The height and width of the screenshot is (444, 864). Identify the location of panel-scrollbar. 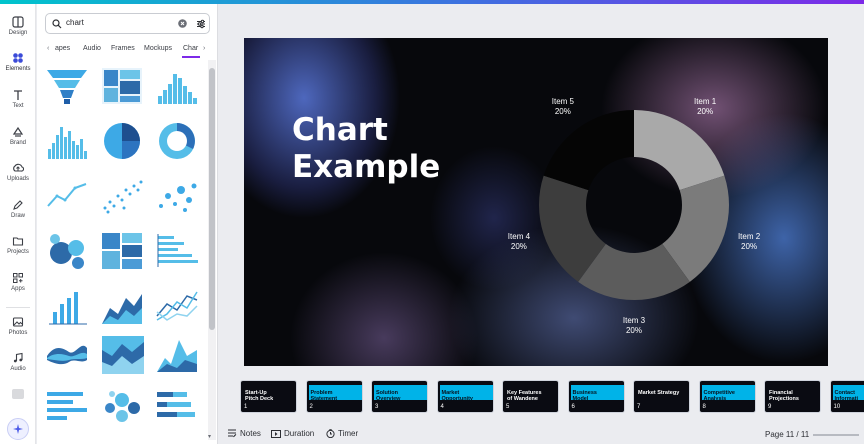
(212, 250).